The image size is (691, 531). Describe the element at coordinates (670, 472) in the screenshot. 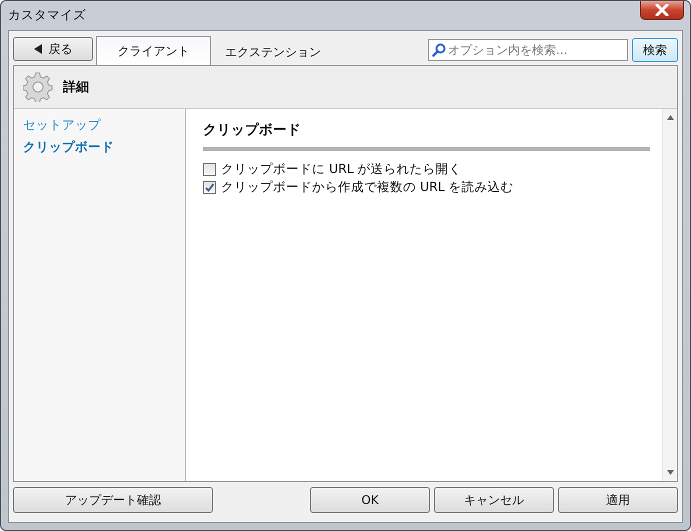

I see `scroll-down-icon` at that location.